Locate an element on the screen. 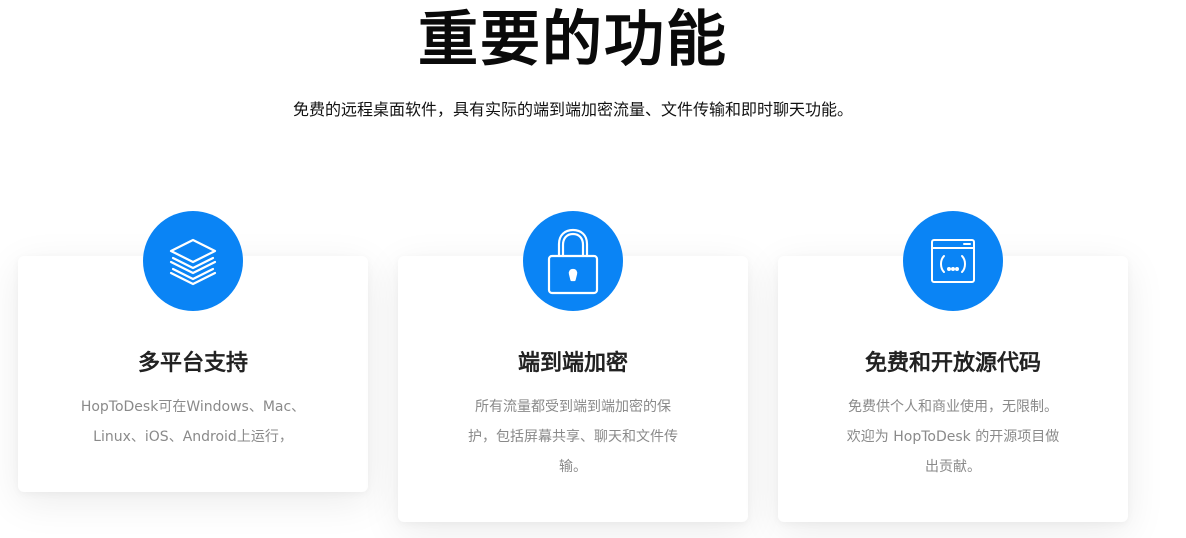  code-window-icon is located at coordinates (953, 261).